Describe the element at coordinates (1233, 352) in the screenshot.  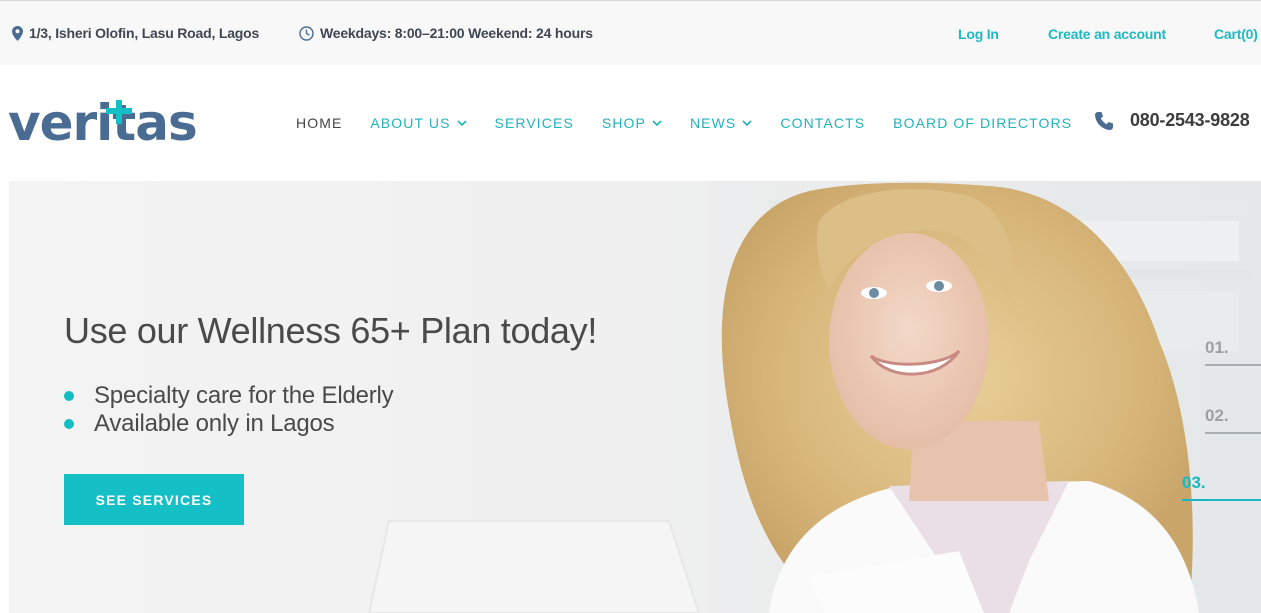
I see `slide-indicator-1: 01.` at that location.